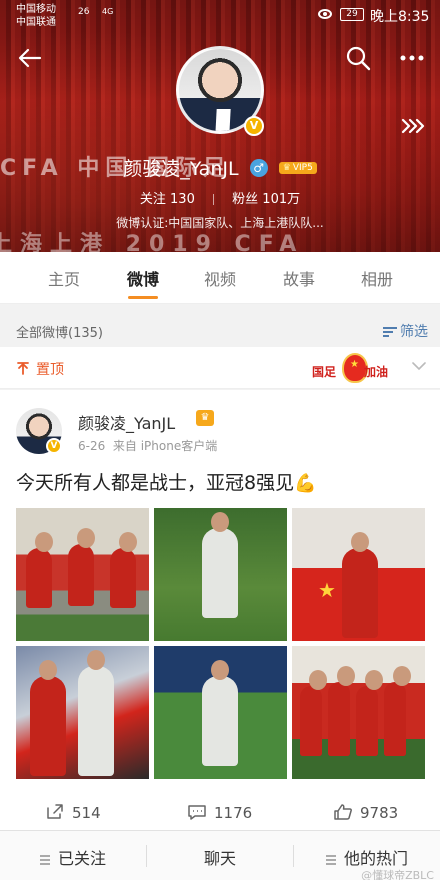 The image size is (440, 880). I want to click on followers-stat: 粉丝 101万, so click(266, 199).